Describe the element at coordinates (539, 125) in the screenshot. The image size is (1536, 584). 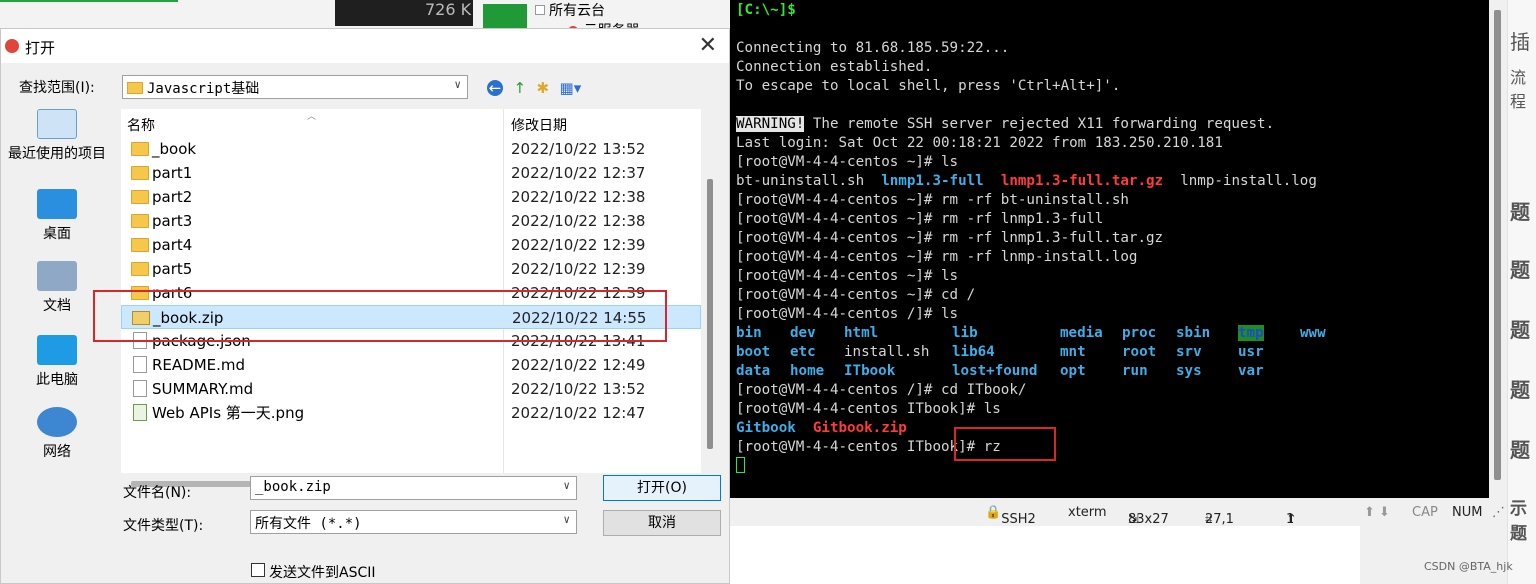
I see `column-date-header: 修改日期` at that location.